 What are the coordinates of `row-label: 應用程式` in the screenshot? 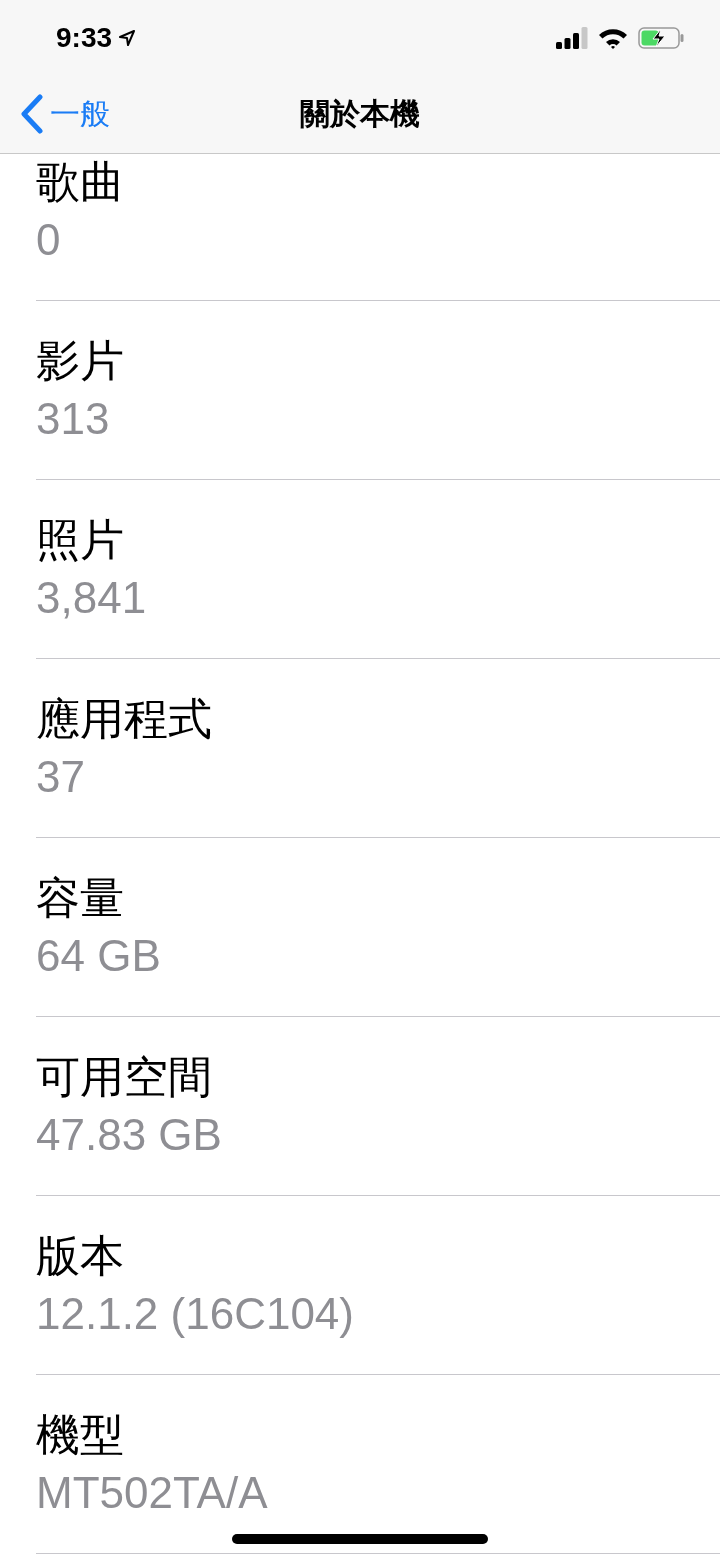 It's located at (124, 719).